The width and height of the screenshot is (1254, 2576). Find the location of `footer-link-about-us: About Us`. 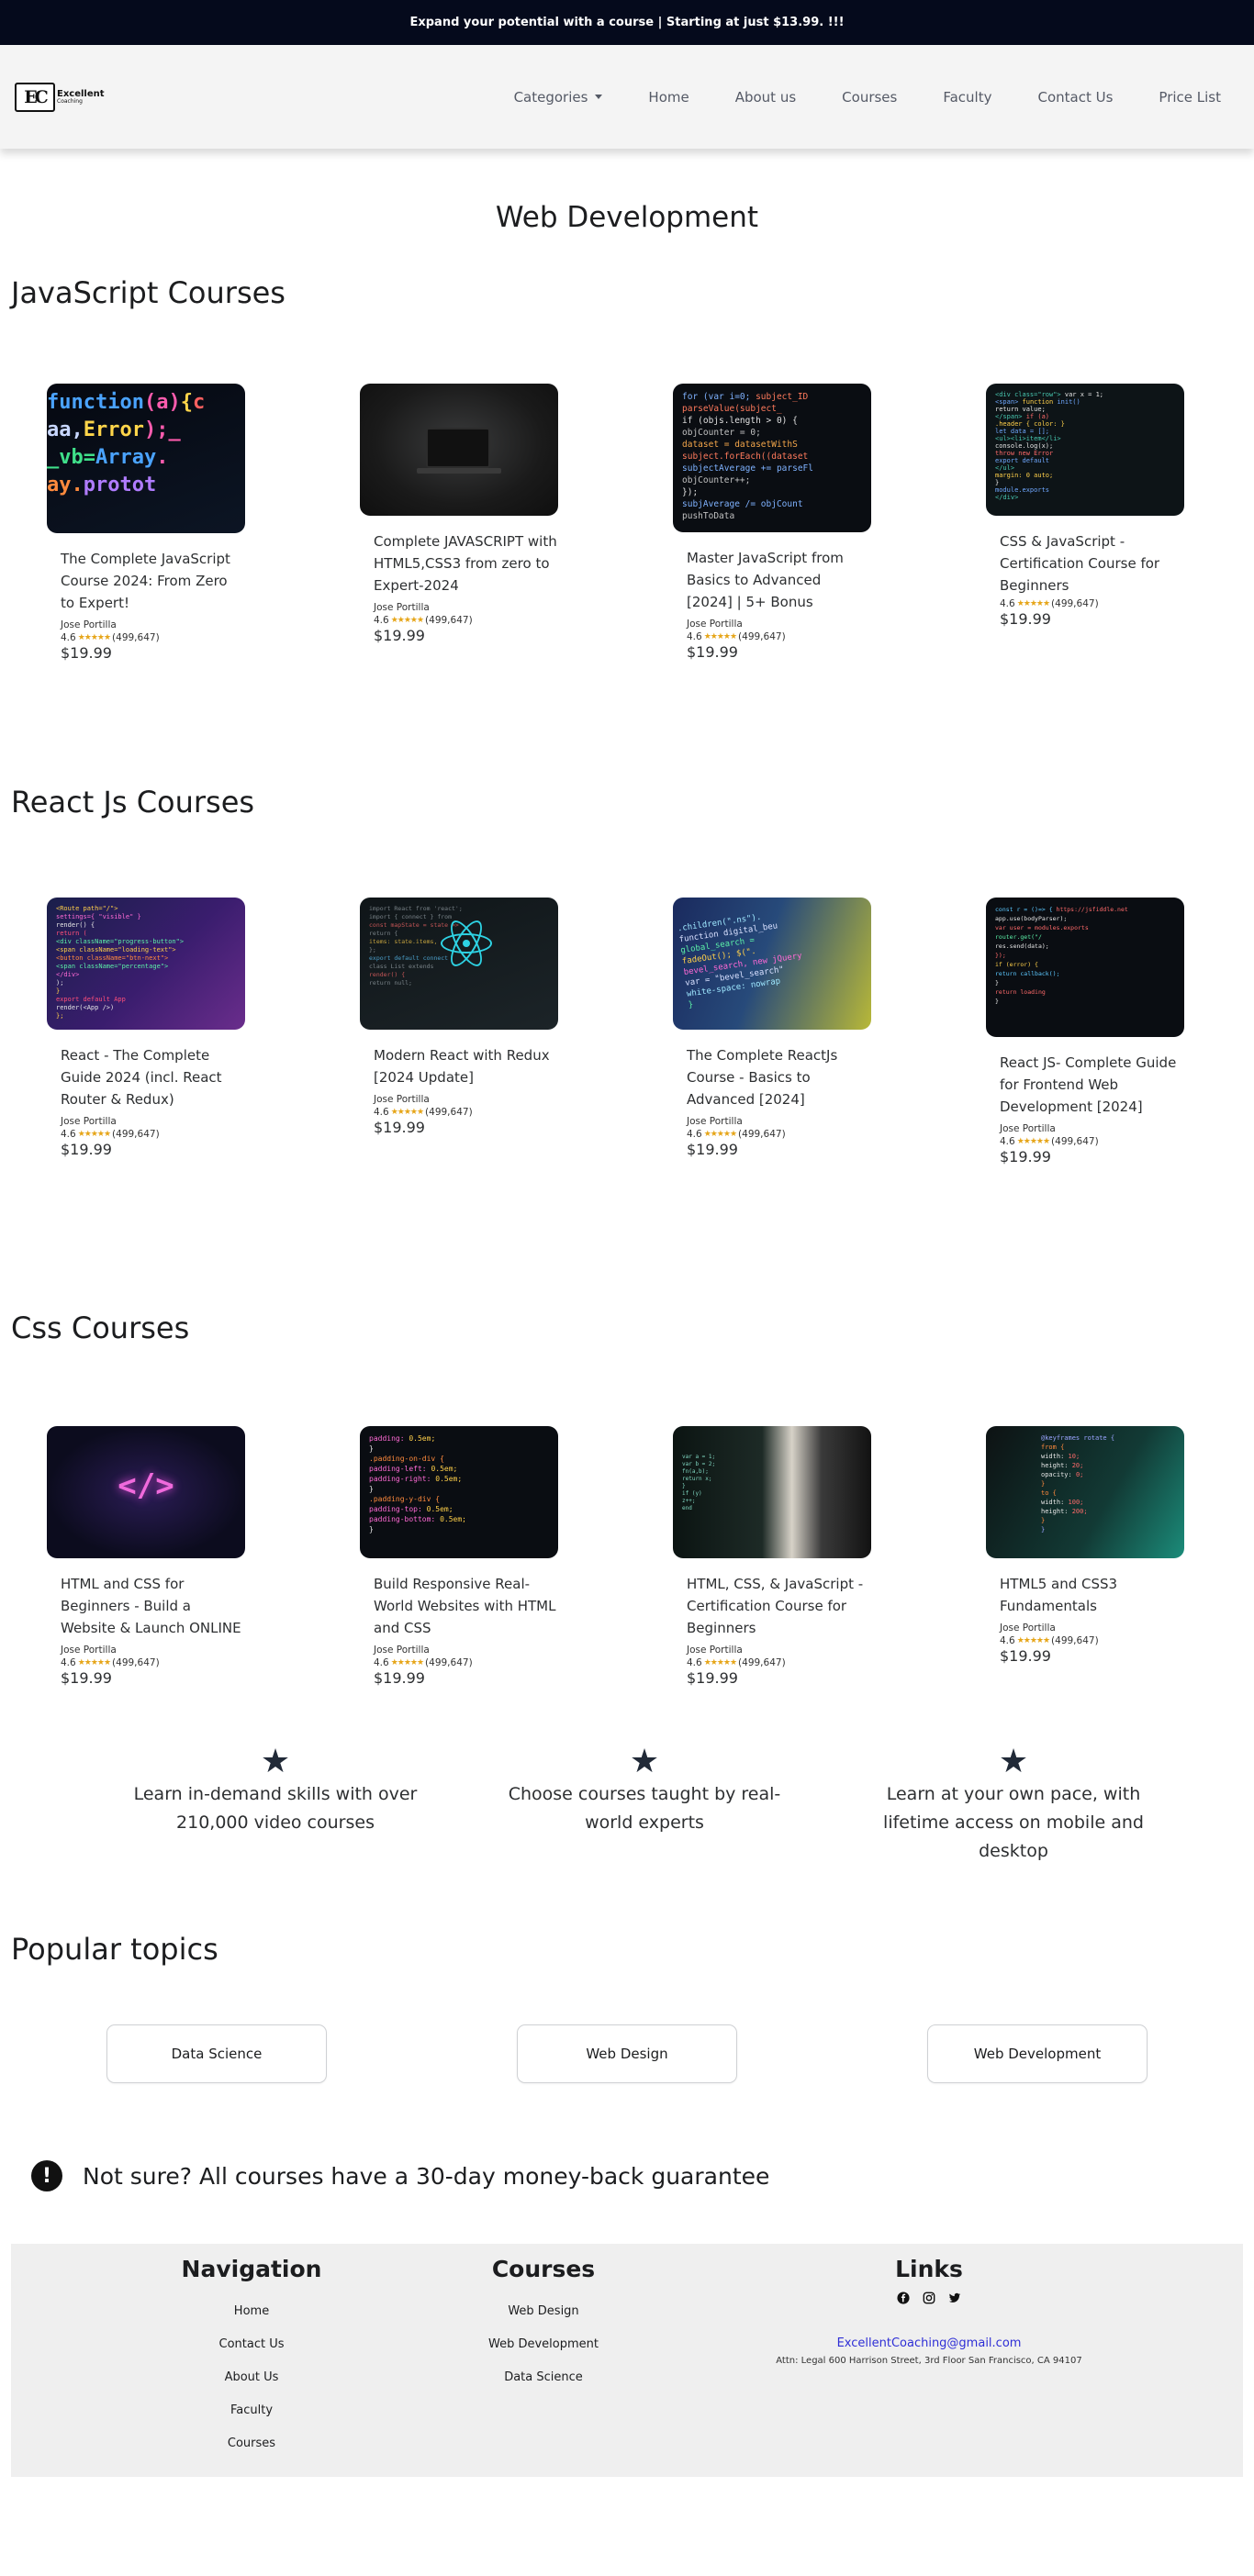

footer-link-about-us: About Us is located at coordinates (251, 2377).